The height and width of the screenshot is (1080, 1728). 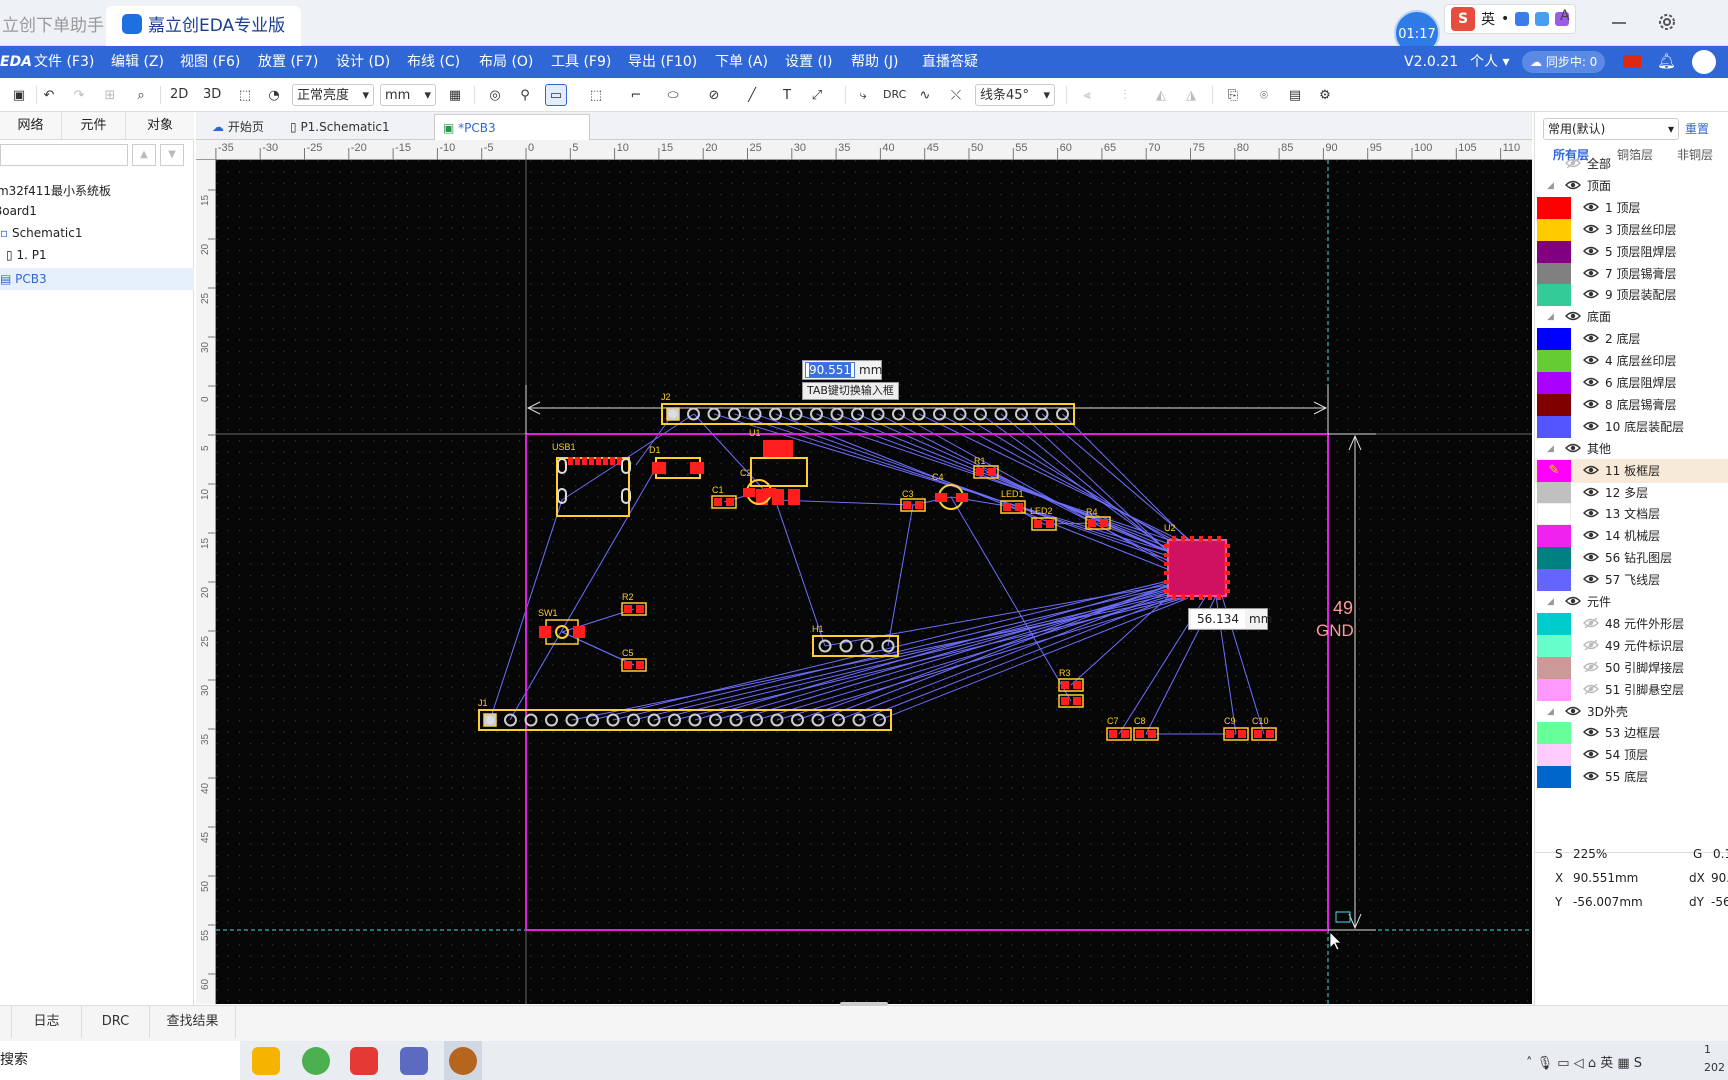 I want to click on doc-tab-schematic: ▯ P1.Schematic1, so click(x=340, y=127).